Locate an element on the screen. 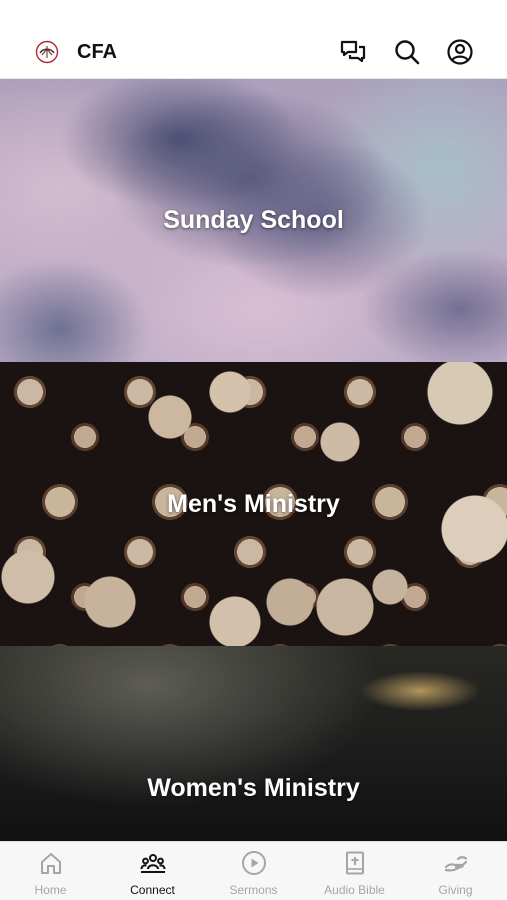 The width and height of the screenshot is (507, 900). tab-label-giving: Giving is located at coordinates (455, 890).